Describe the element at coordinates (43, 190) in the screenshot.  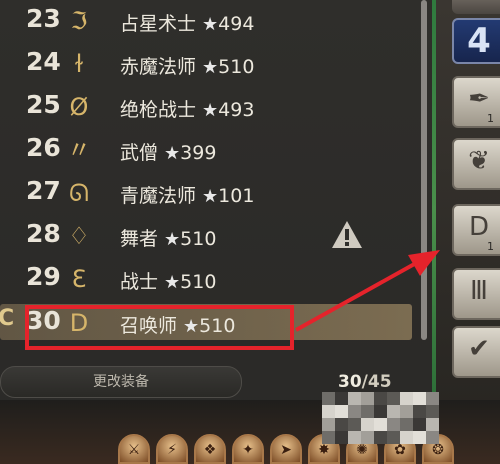
I see `gearset-number: 27` at that location.